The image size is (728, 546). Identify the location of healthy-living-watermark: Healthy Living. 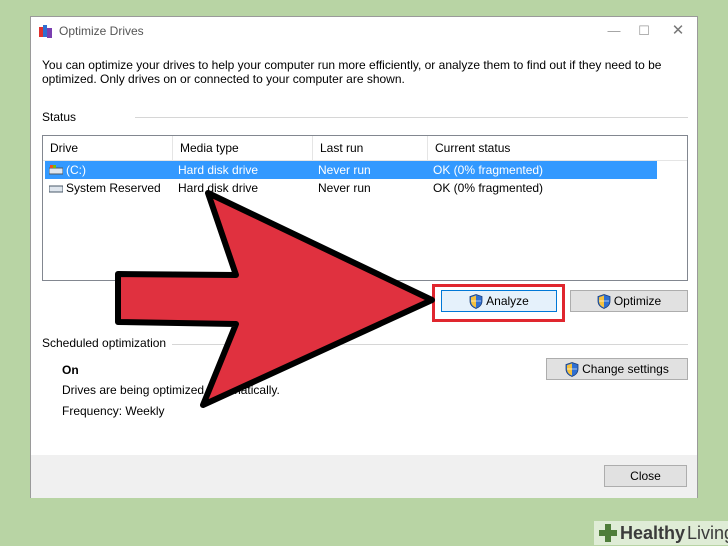
(661, 533).